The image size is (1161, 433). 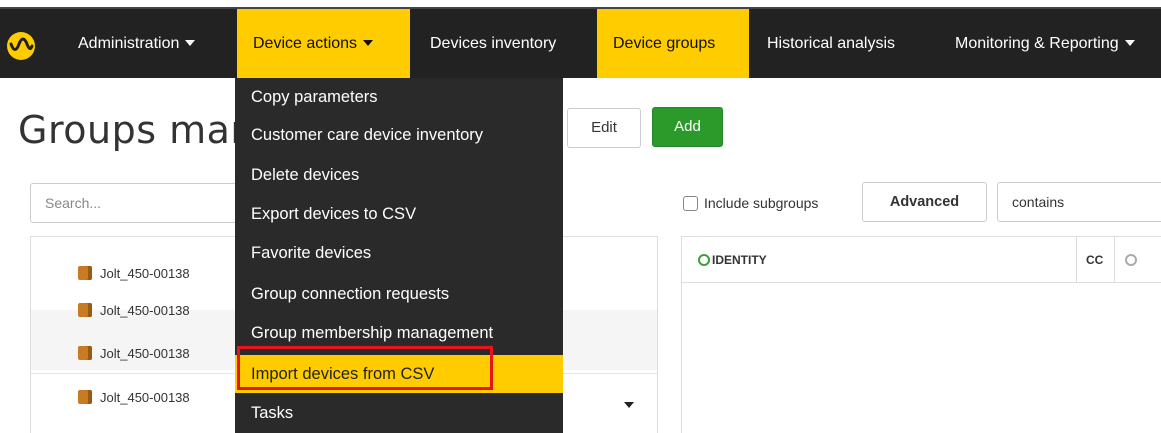 I want to click on column-header-identity: IDENTITY, so click(x=732, y=260).